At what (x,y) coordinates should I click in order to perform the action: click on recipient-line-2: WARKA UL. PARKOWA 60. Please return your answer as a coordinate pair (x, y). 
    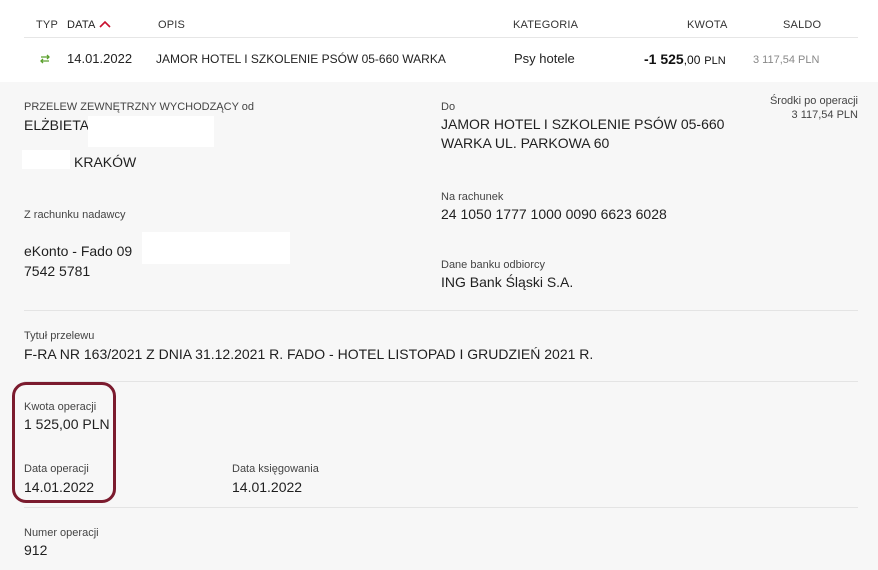
    Looking at the image, I should click on (525, 143).